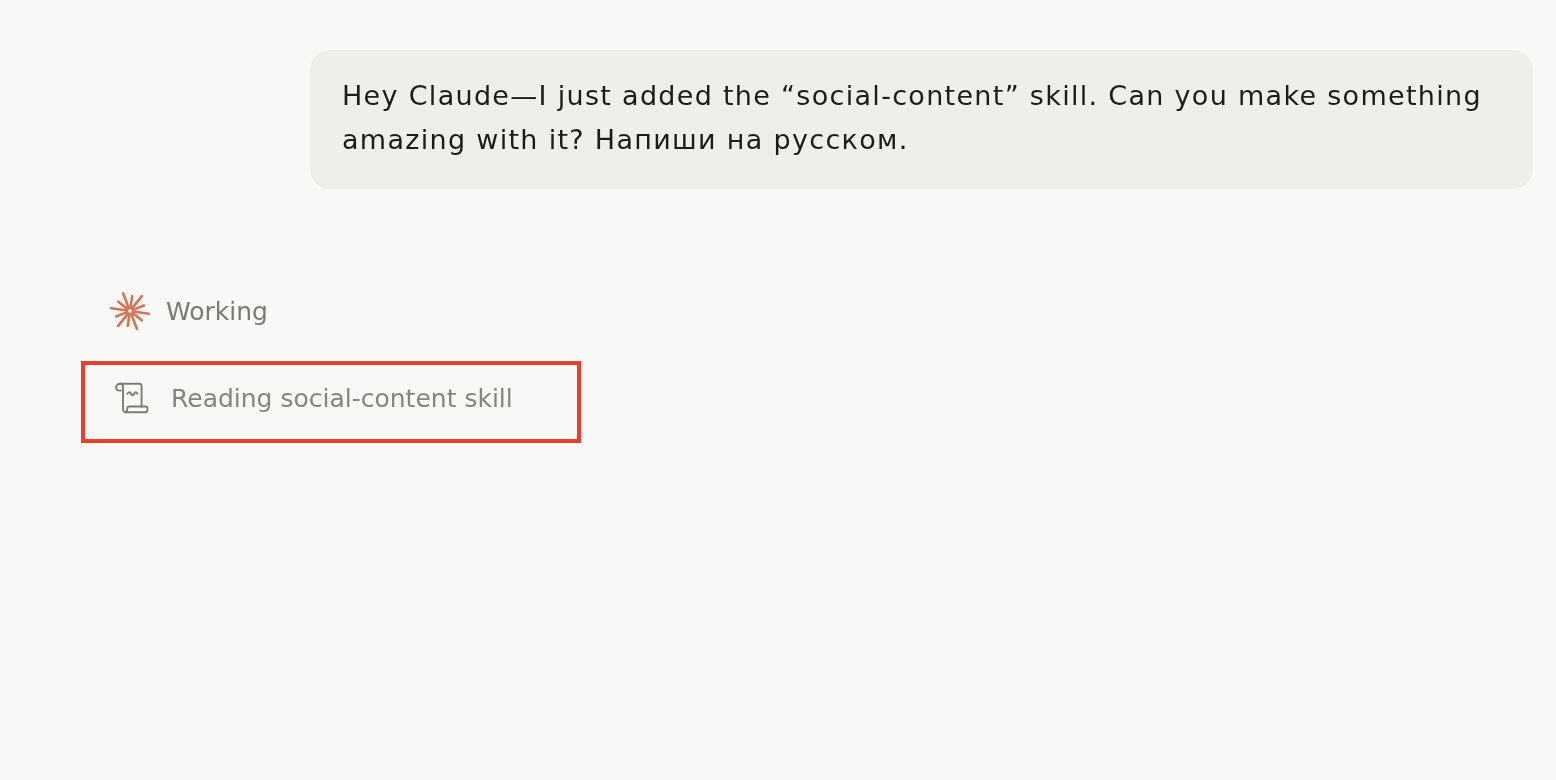  I want to click on scroll-icon, so click(131, 398).